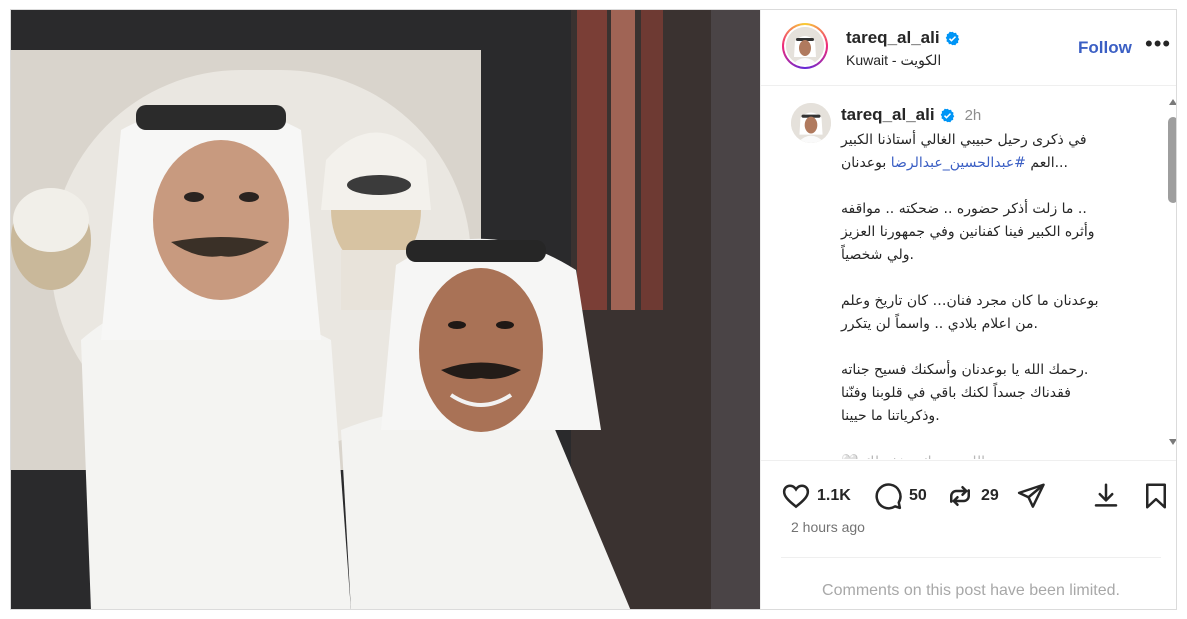 This screenshot has height=619, width=1187. I want to click on caption-line: ولي شخصياً., so click(877, 255).